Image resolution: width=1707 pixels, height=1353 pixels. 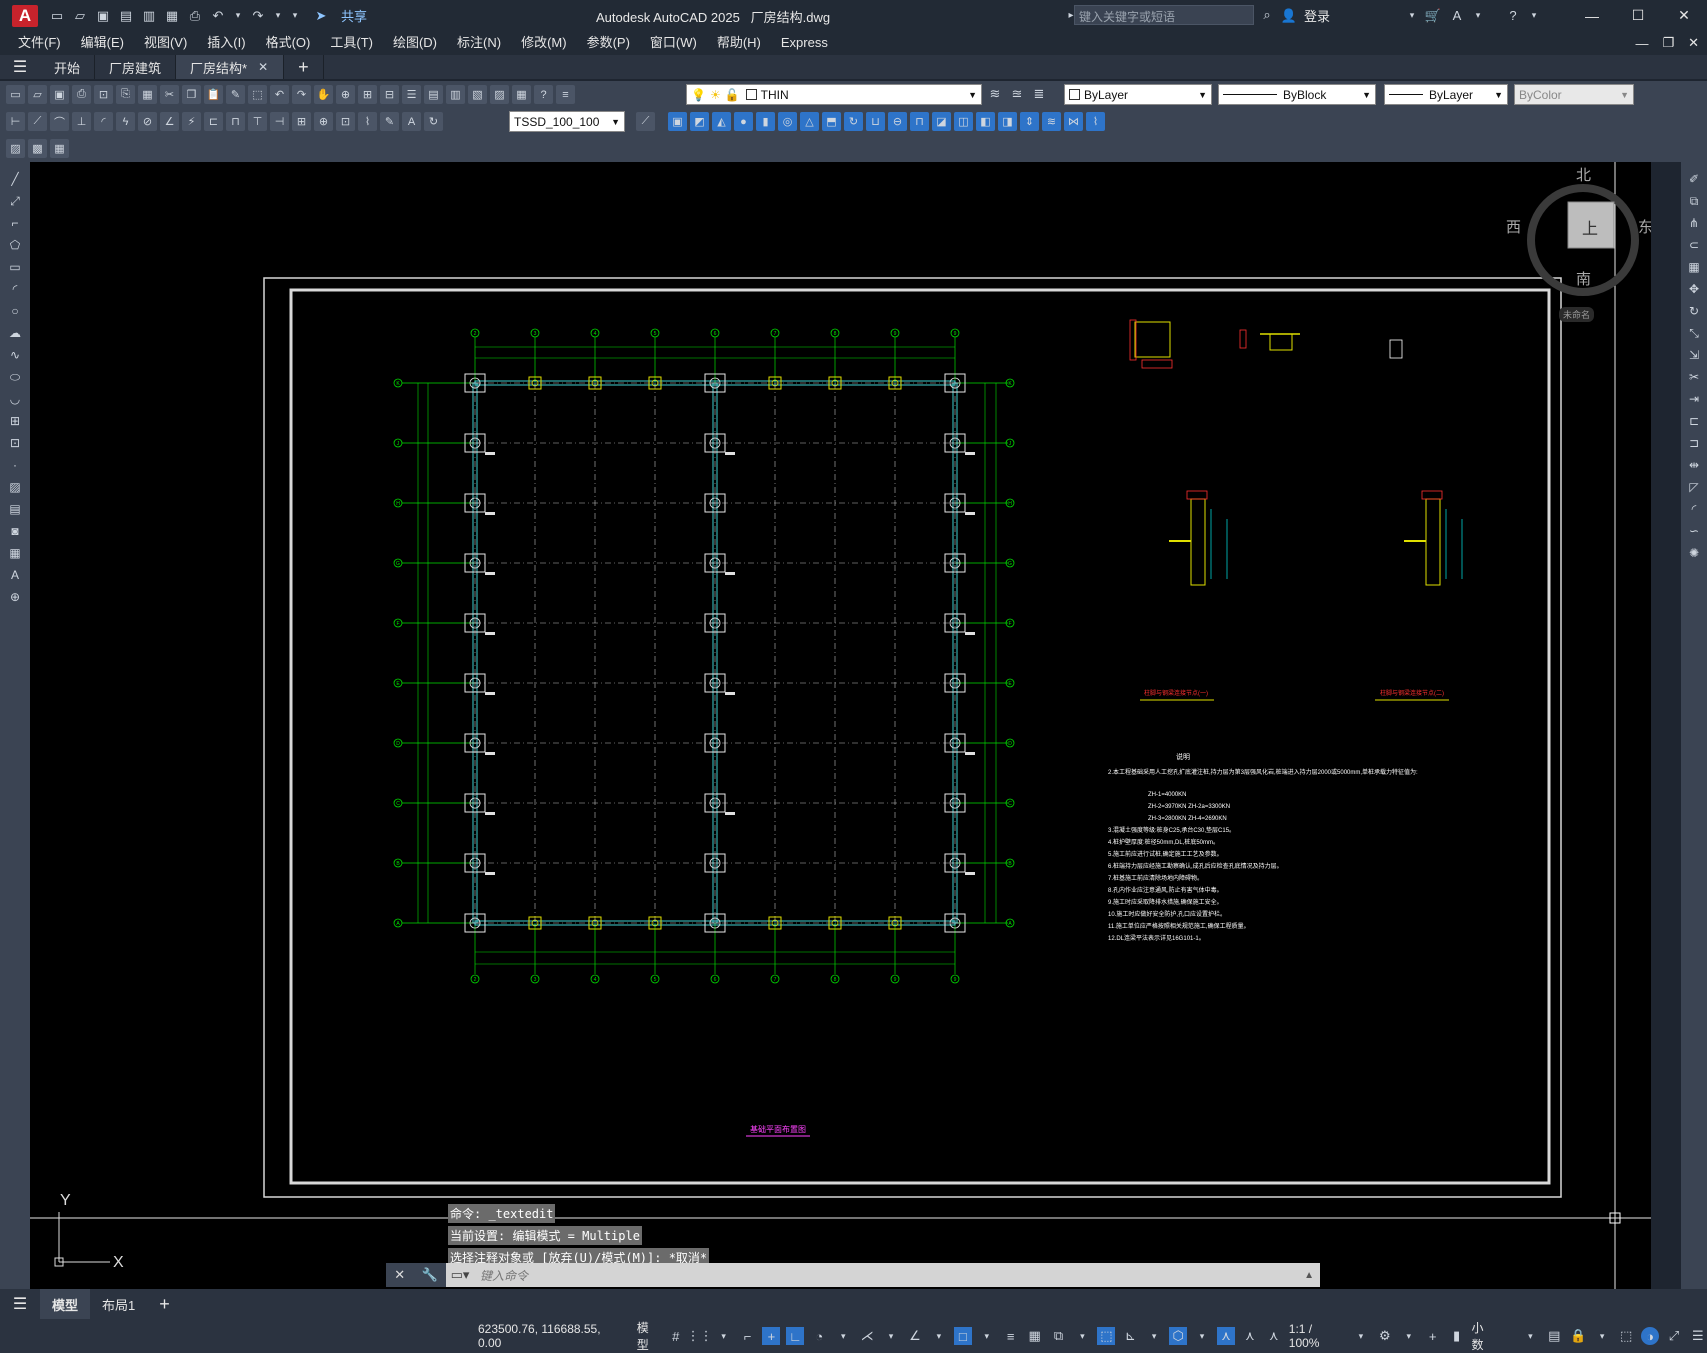 What do you see at coordinates (1554, 1336) in the screenshot?
I see `quick-properties-icon: ▤` at bounding box center [1554, 1336].